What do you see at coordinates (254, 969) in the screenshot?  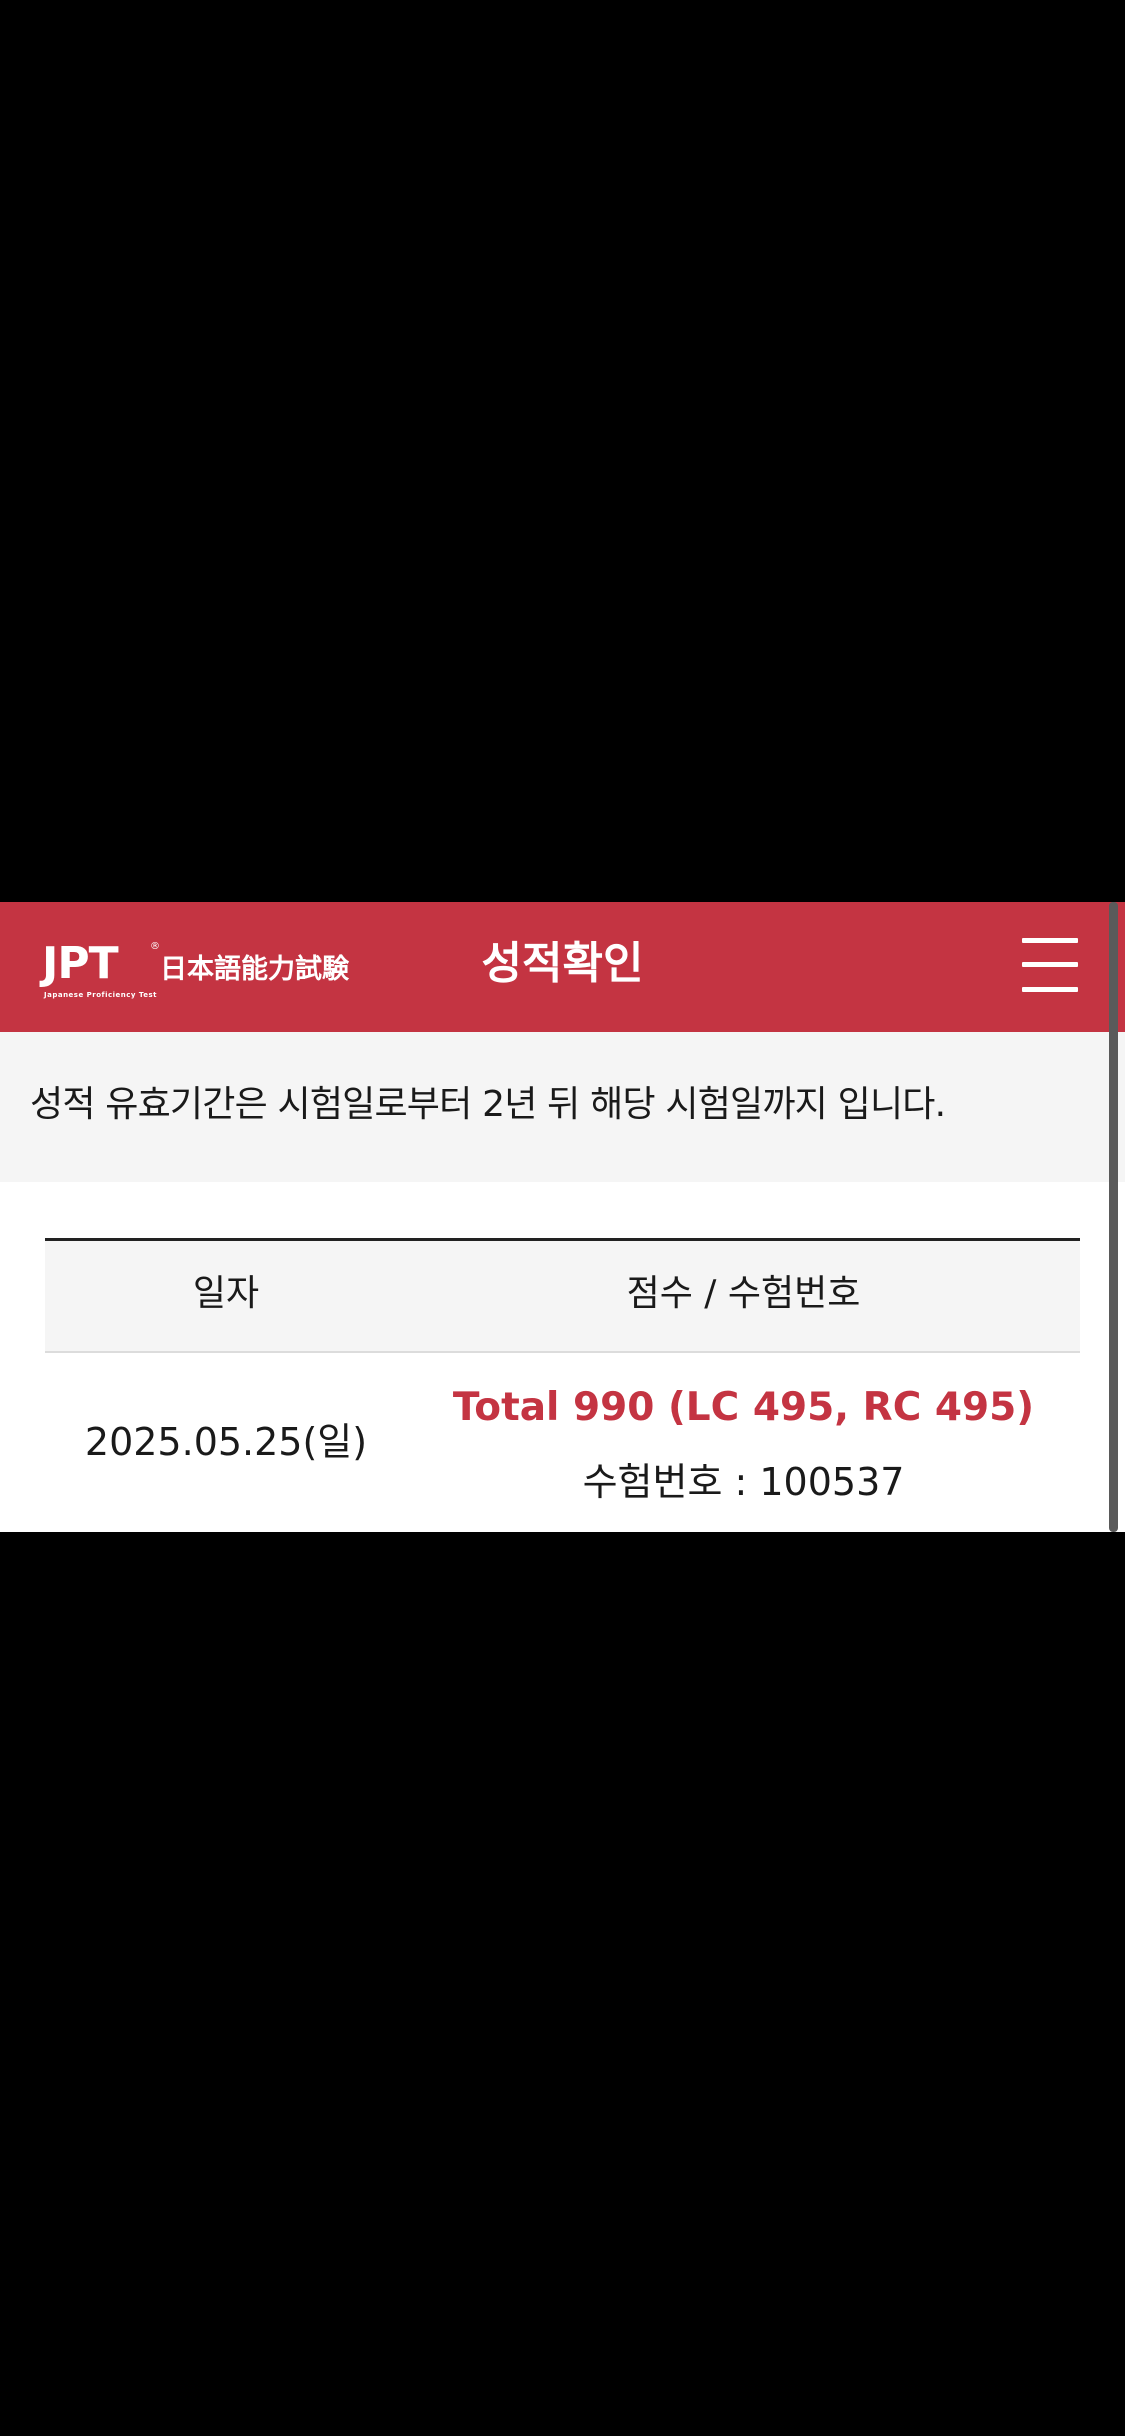 I see `logo-kanji: 日本語能力試験` at bounding box center [254, 969].